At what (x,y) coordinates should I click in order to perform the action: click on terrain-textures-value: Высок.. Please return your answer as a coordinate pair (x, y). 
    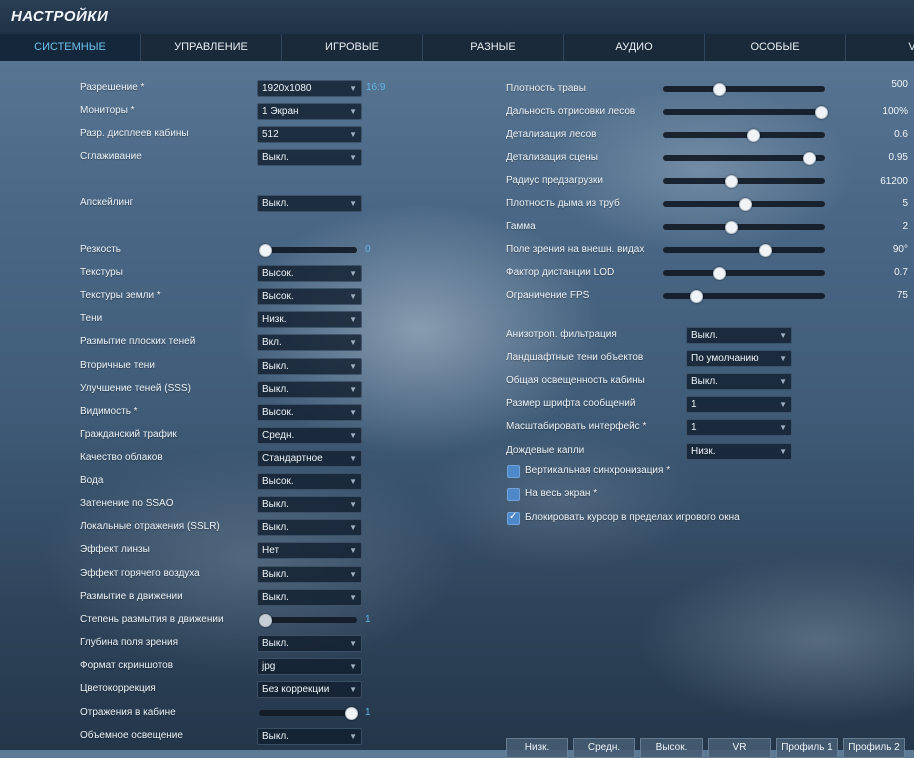
    Looking at the image, I should click on (278, 296).